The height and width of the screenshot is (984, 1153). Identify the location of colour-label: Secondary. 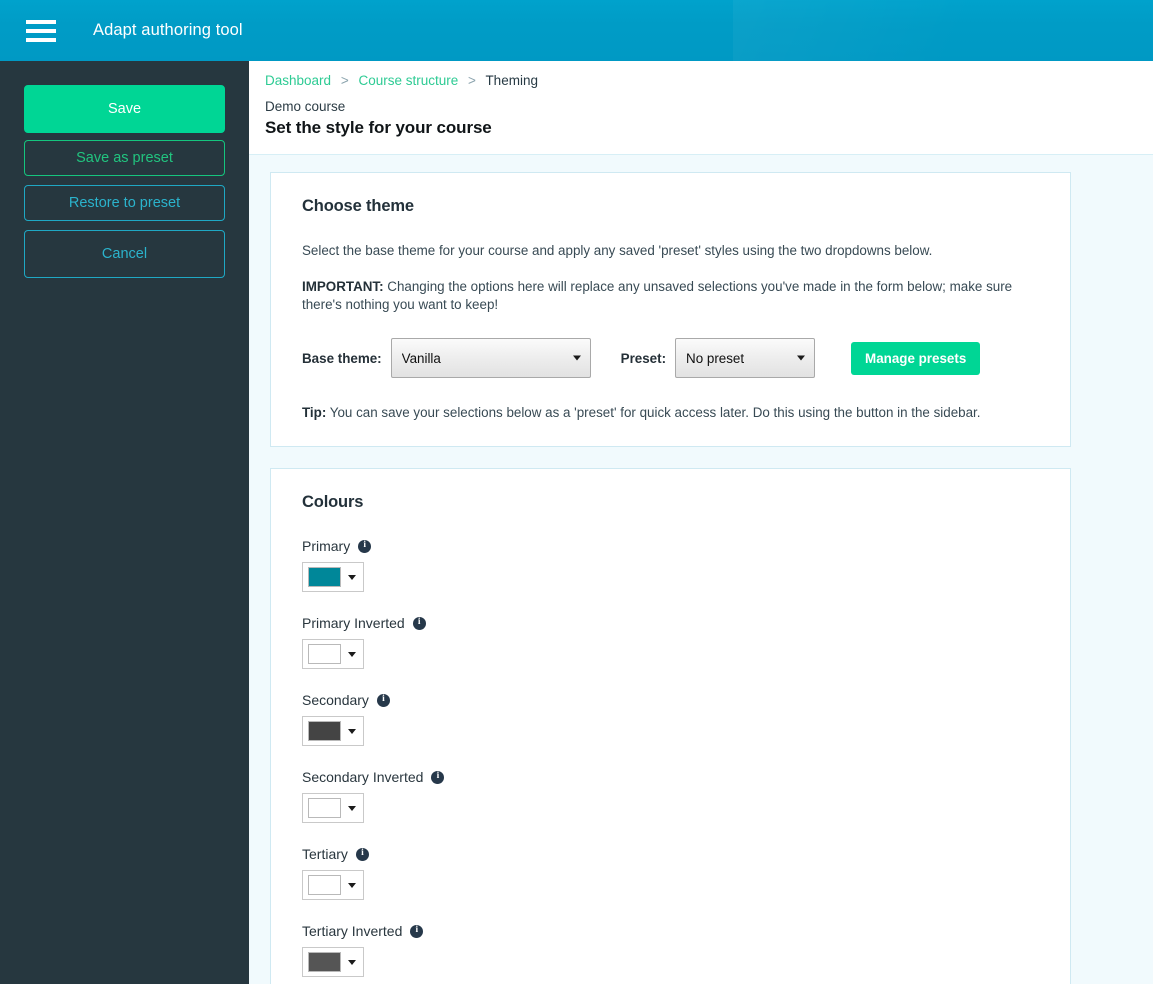
(335, 700).